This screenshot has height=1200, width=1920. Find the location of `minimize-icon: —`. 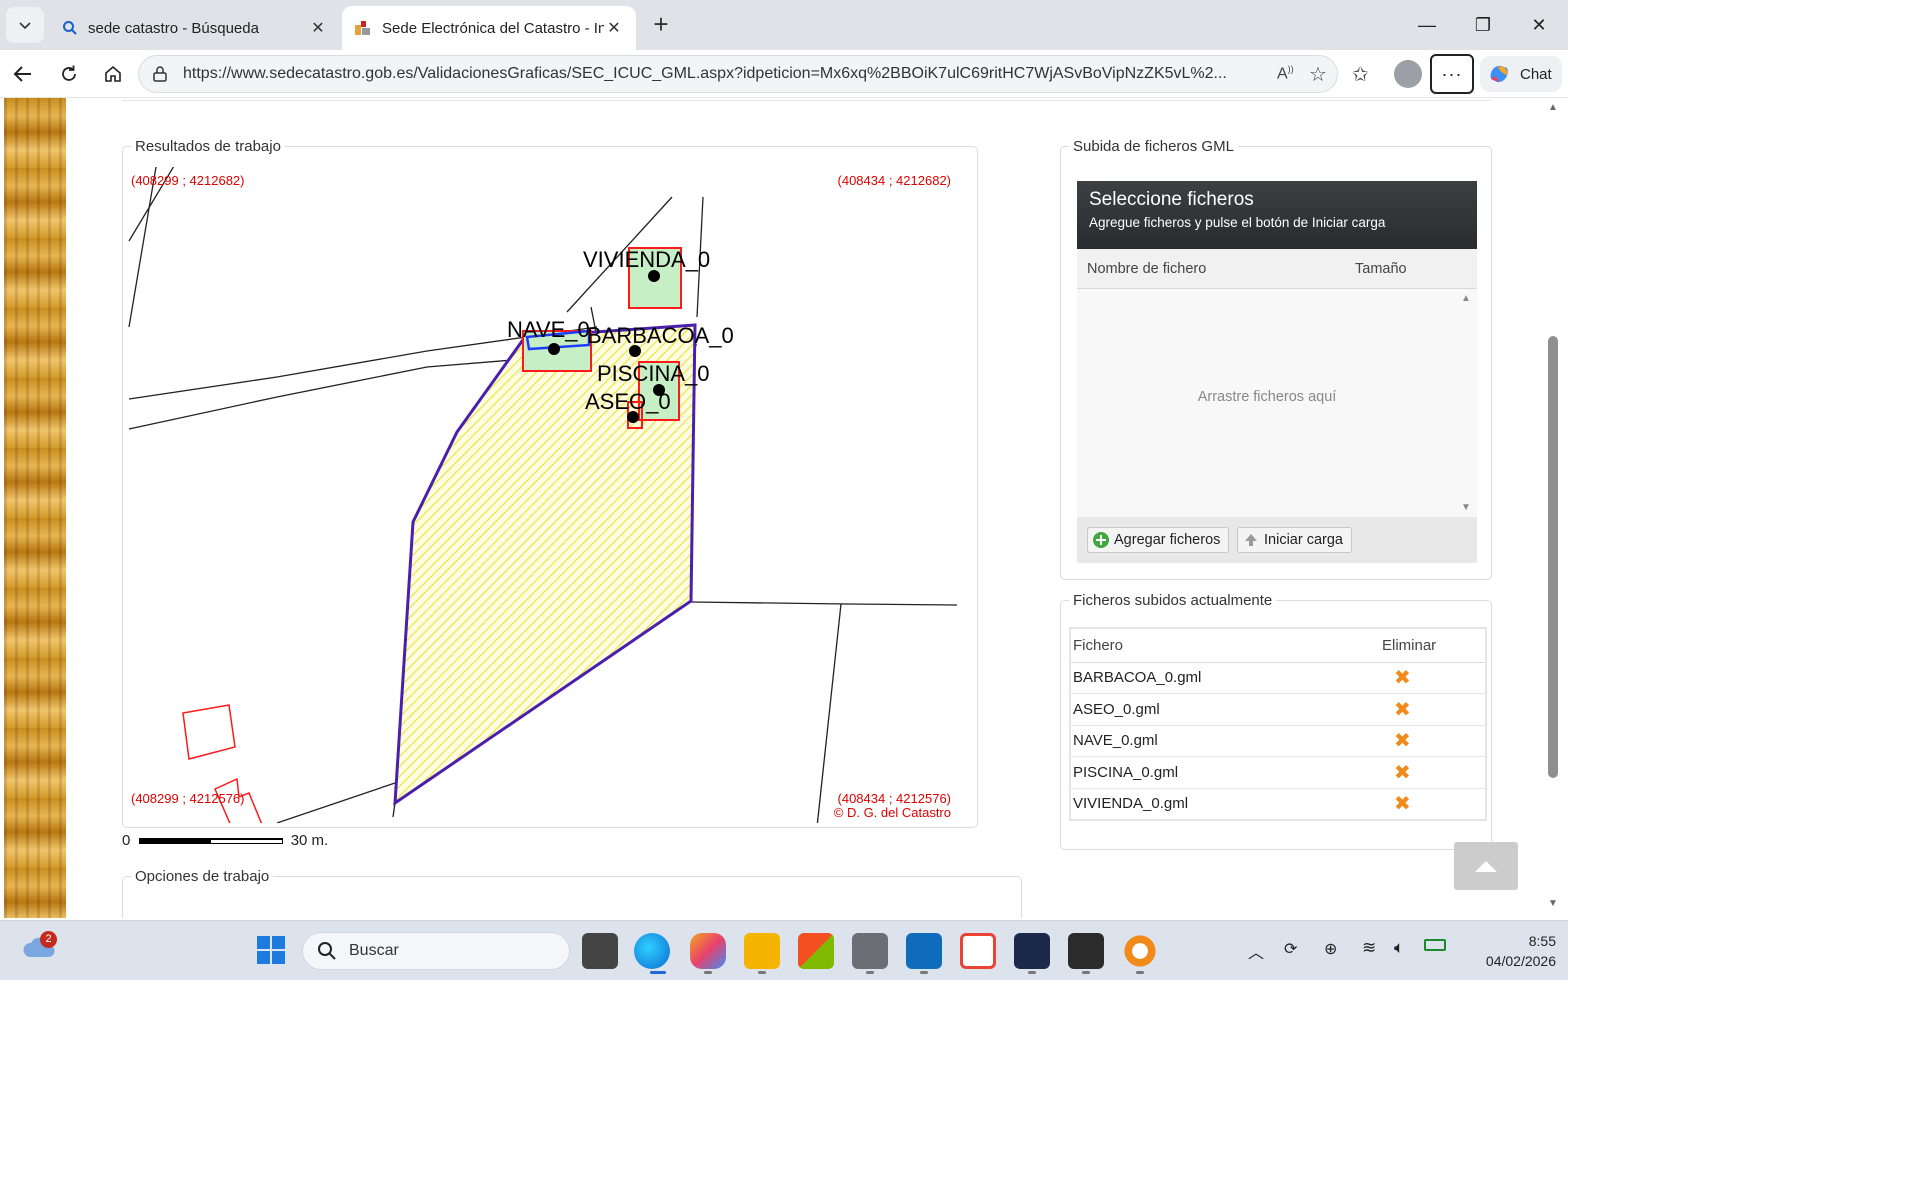

minimize-icon: — is located at coordinates (1427, 25).